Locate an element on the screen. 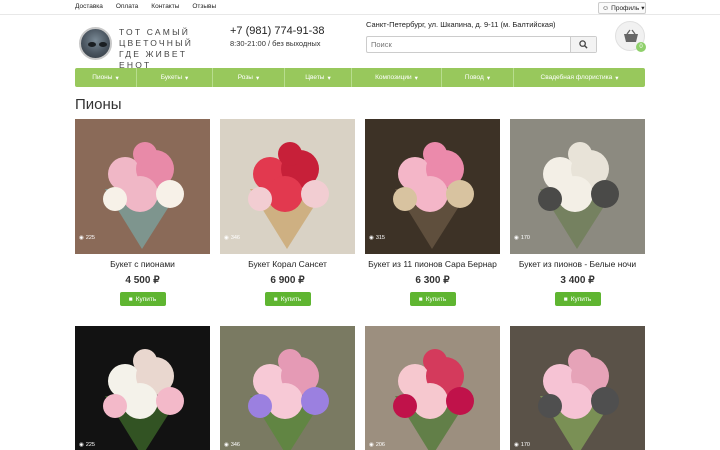 The height and width of the screenshot is (450, 720). search-bar is located at coordinates (481, 44).